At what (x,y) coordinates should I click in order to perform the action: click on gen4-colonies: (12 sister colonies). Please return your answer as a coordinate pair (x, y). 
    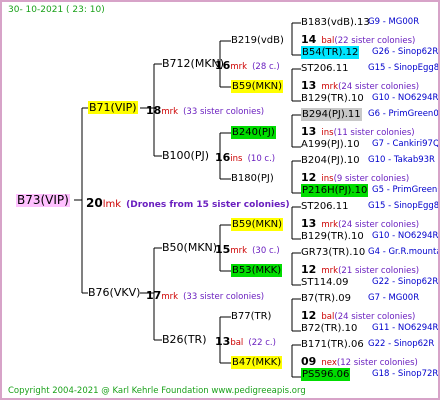
    Looking at the image, I should click on (377, 363).